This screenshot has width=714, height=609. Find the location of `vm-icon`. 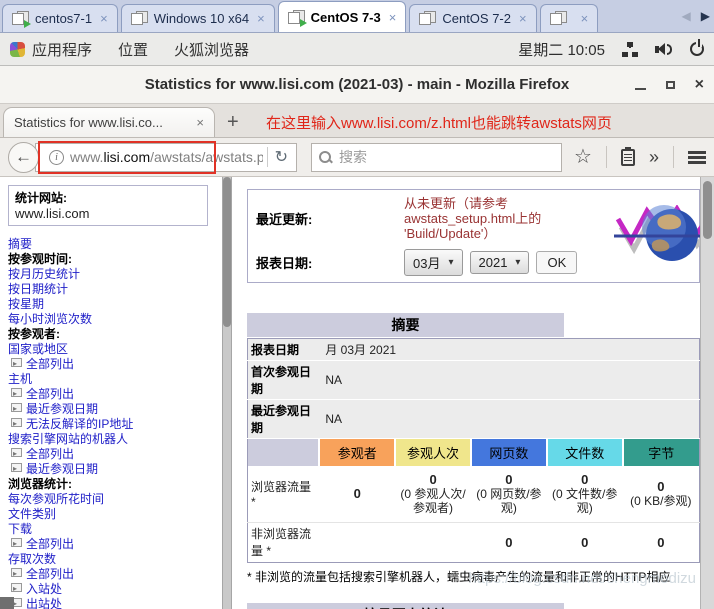

vm-icon is located at coordinates (428, 18).